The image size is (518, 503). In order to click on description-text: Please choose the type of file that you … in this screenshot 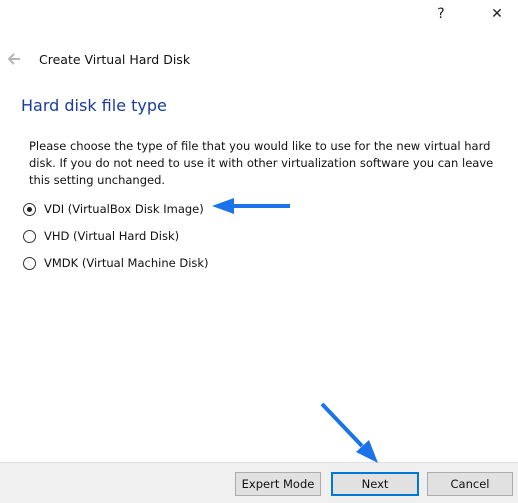, I will do `click(261, 163)`.